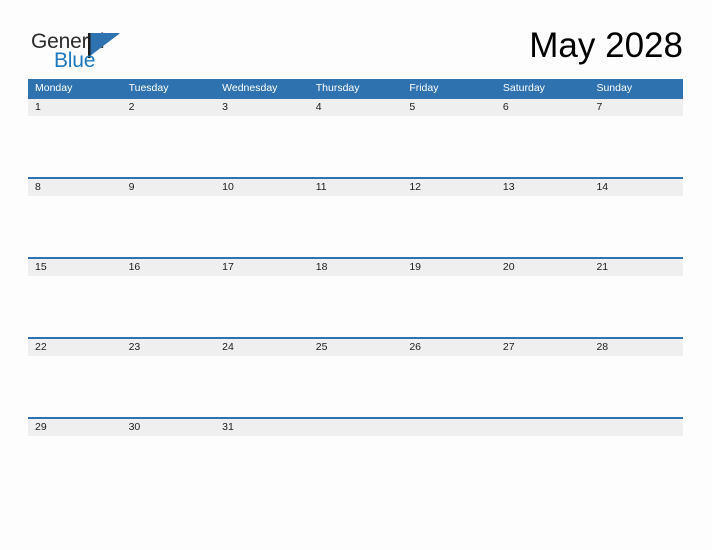  I want to click on day-cell: 4, so click(356, 107).